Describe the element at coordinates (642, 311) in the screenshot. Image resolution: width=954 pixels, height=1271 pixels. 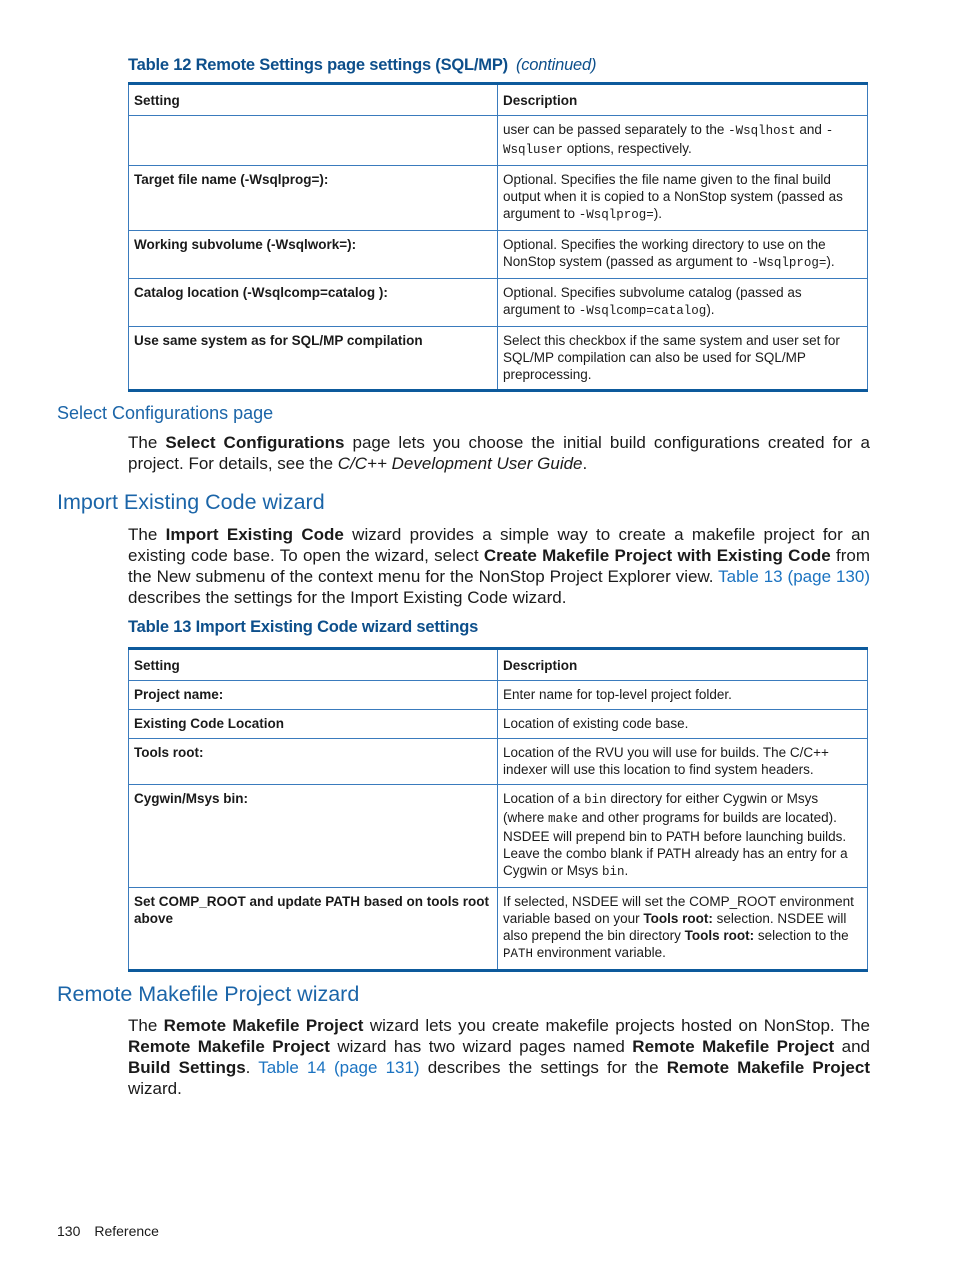
I see `code-text: -Wsqlcomp=catalog` at that location.